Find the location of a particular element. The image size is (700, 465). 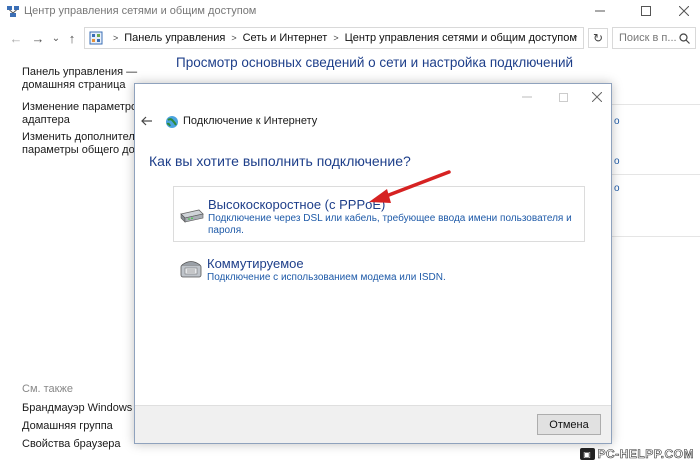

dialog-maximize-button is located at coordinates (563, 97).